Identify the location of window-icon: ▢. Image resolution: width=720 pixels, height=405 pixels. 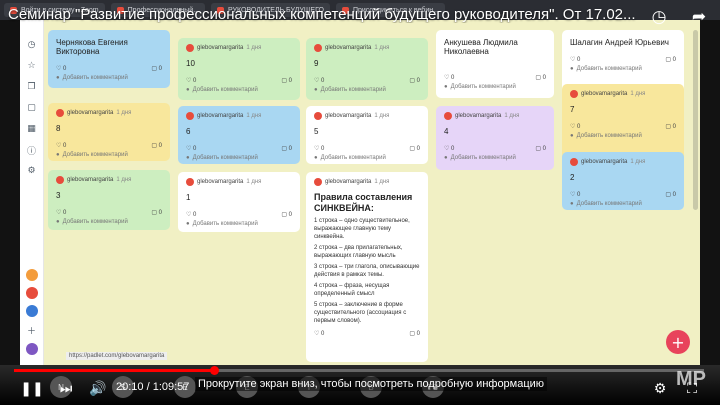
(32, 108).